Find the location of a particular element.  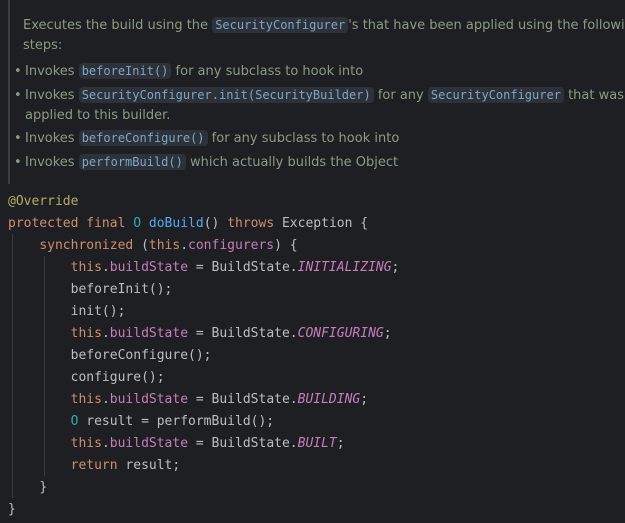

javadoc-code-security-configurer-2: SecurityConfigurer is located at coordinates (495, 95).